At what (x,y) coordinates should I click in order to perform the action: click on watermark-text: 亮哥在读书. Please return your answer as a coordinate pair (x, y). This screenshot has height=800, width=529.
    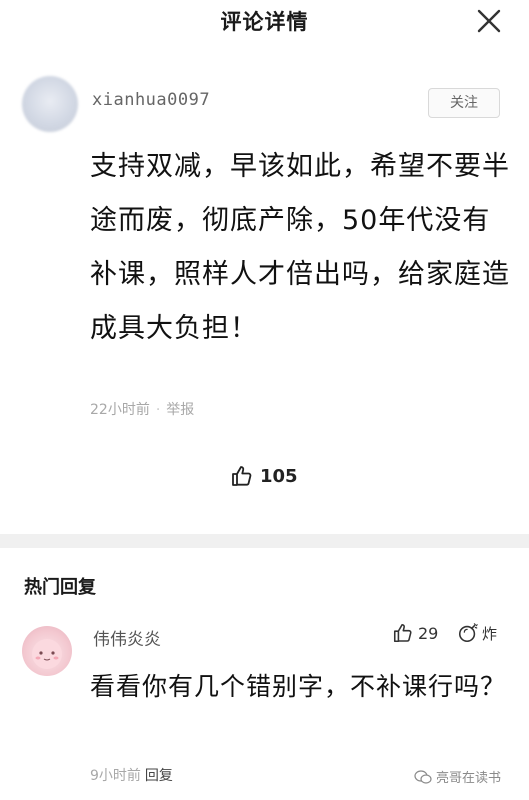
    Looking at the image, I should click on (469, 778).